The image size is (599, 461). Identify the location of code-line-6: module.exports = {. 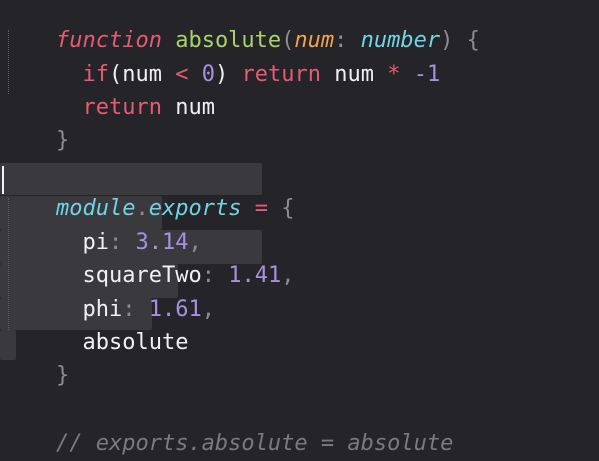
(148, 192).